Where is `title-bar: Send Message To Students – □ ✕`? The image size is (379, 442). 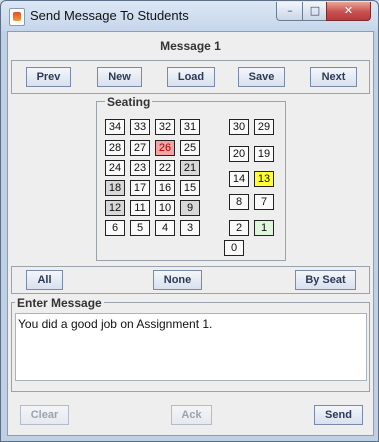 title-bar: Send Message To Students – □ ✕ is located at coordinates (189, 16).